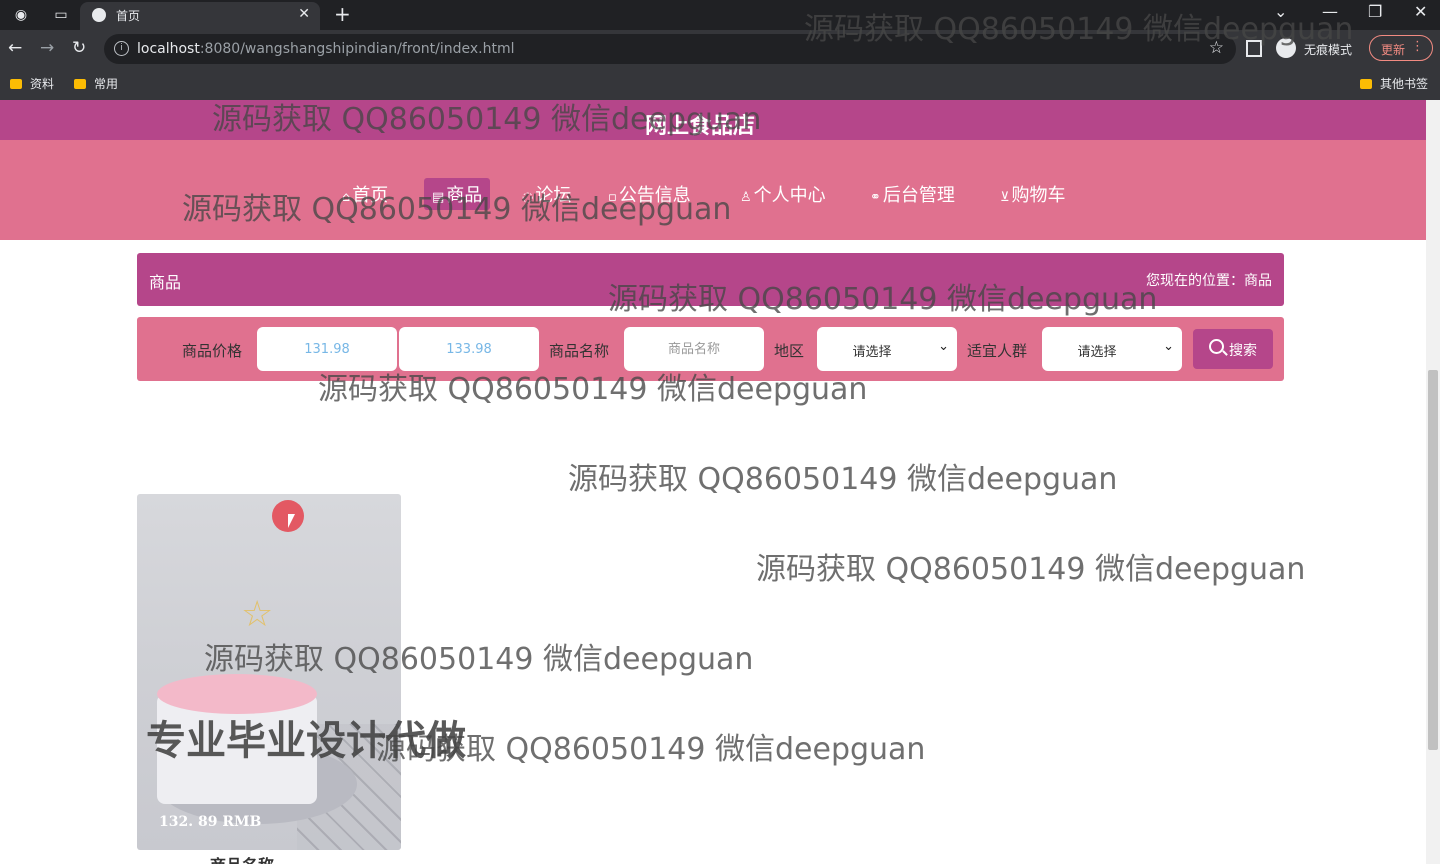 Image resolution: width=1440 pixels, height=864 pixels. What do you see at coordinates (210, 822) in the screenshot?
I see `product-price: 132. 89 RMB` at bounding box center [210, 822].